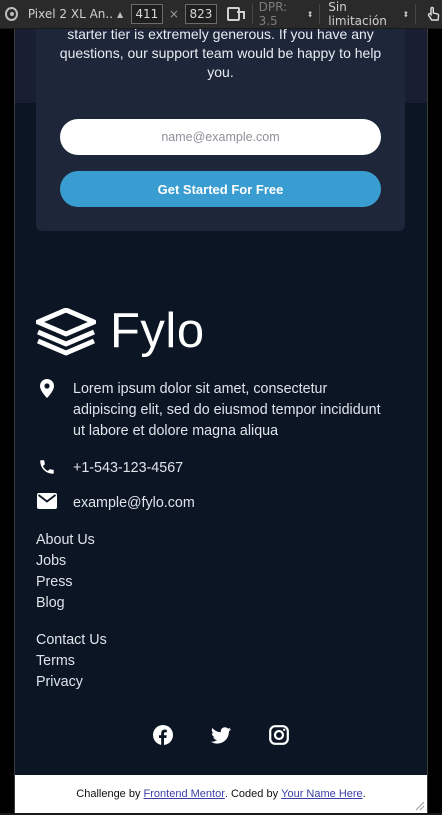  I want to click on email-row: example@fylo.com, so click(209, 503).